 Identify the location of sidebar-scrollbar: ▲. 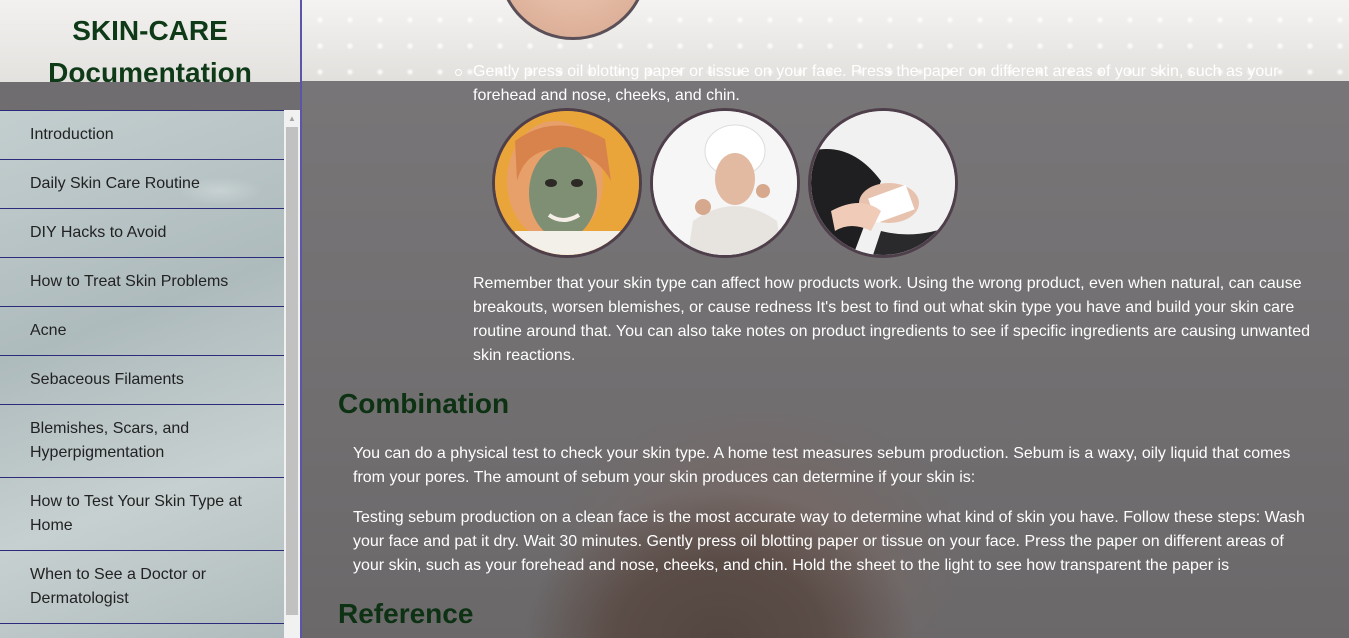
(292, 374).